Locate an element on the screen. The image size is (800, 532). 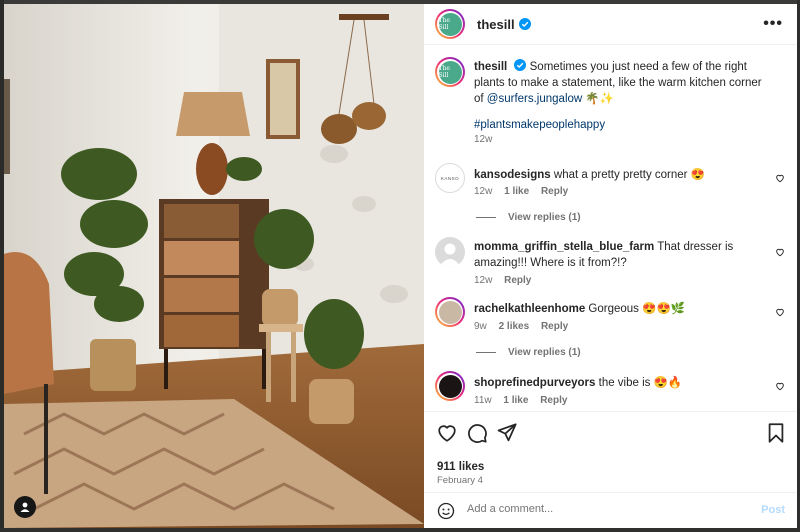
caption-meta: 12w is located at coordinates (487, 139).